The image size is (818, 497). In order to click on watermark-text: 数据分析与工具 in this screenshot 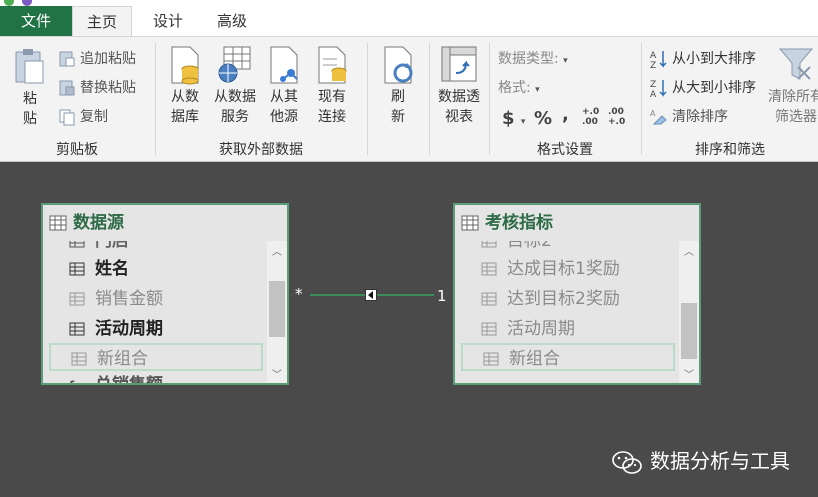, I will do `click(720, 461)`.